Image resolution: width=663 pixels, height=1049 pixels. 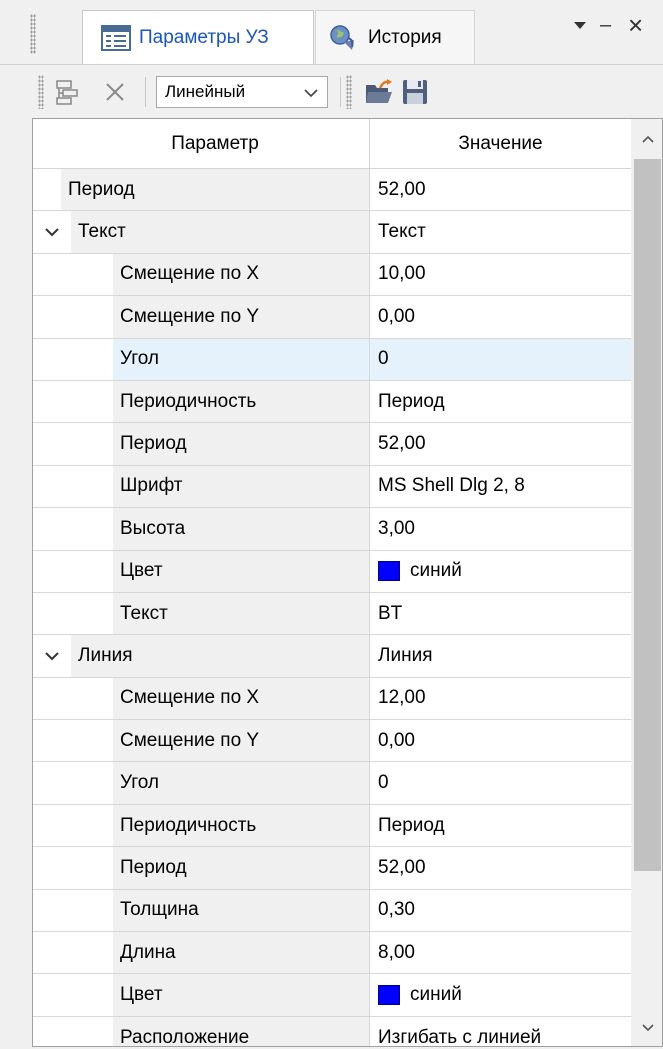 What do you see at coordinates (500, 529) in the screenshot?
I see `property-value-cell: 3,00` at bounding box center [500, 529].